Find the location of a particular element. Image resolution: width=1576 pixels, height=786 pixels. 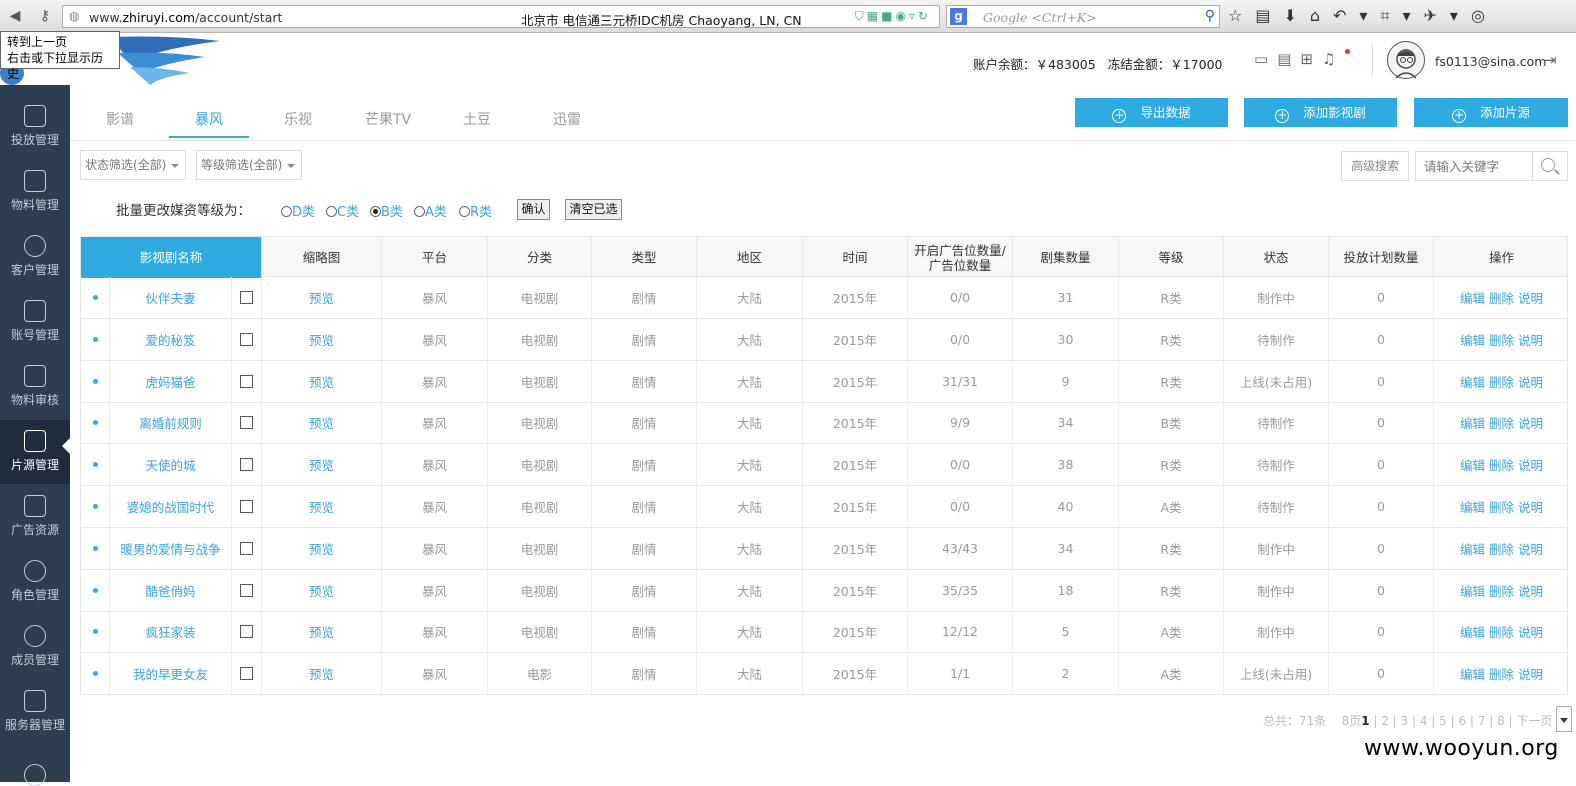

tab-xunlei: 迅雷 is located at coordinates (567, 118).